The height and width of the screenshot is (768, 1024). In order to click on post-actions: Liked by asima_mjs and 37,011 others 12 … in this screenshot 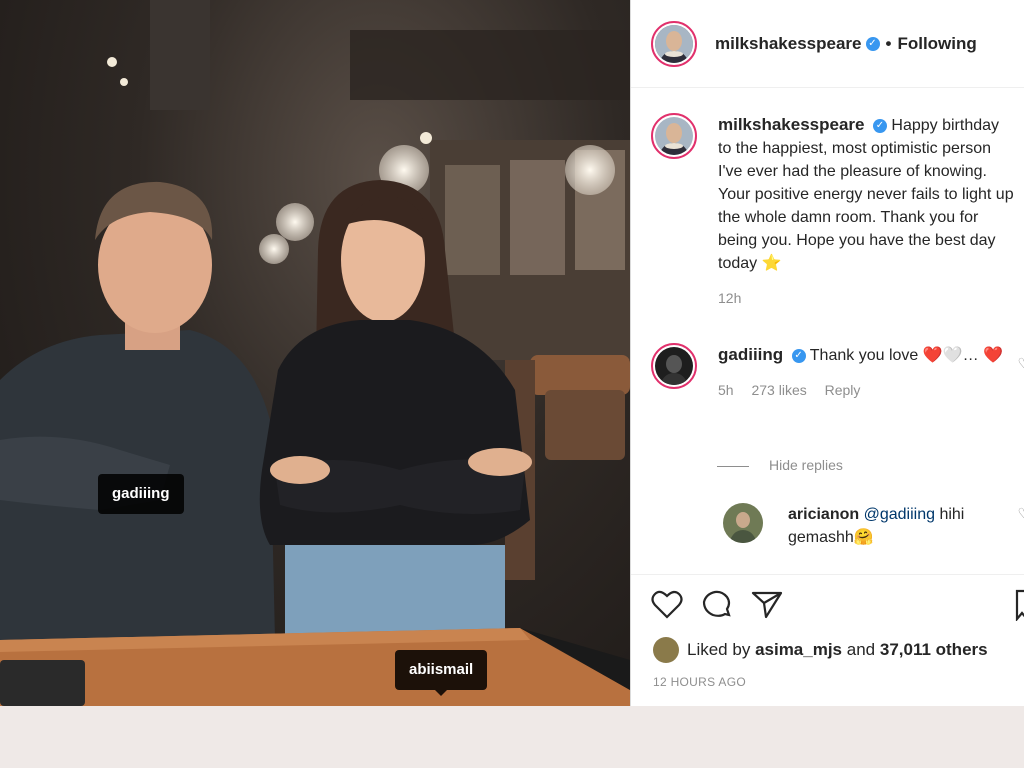, I will do `click(827, 640)`.